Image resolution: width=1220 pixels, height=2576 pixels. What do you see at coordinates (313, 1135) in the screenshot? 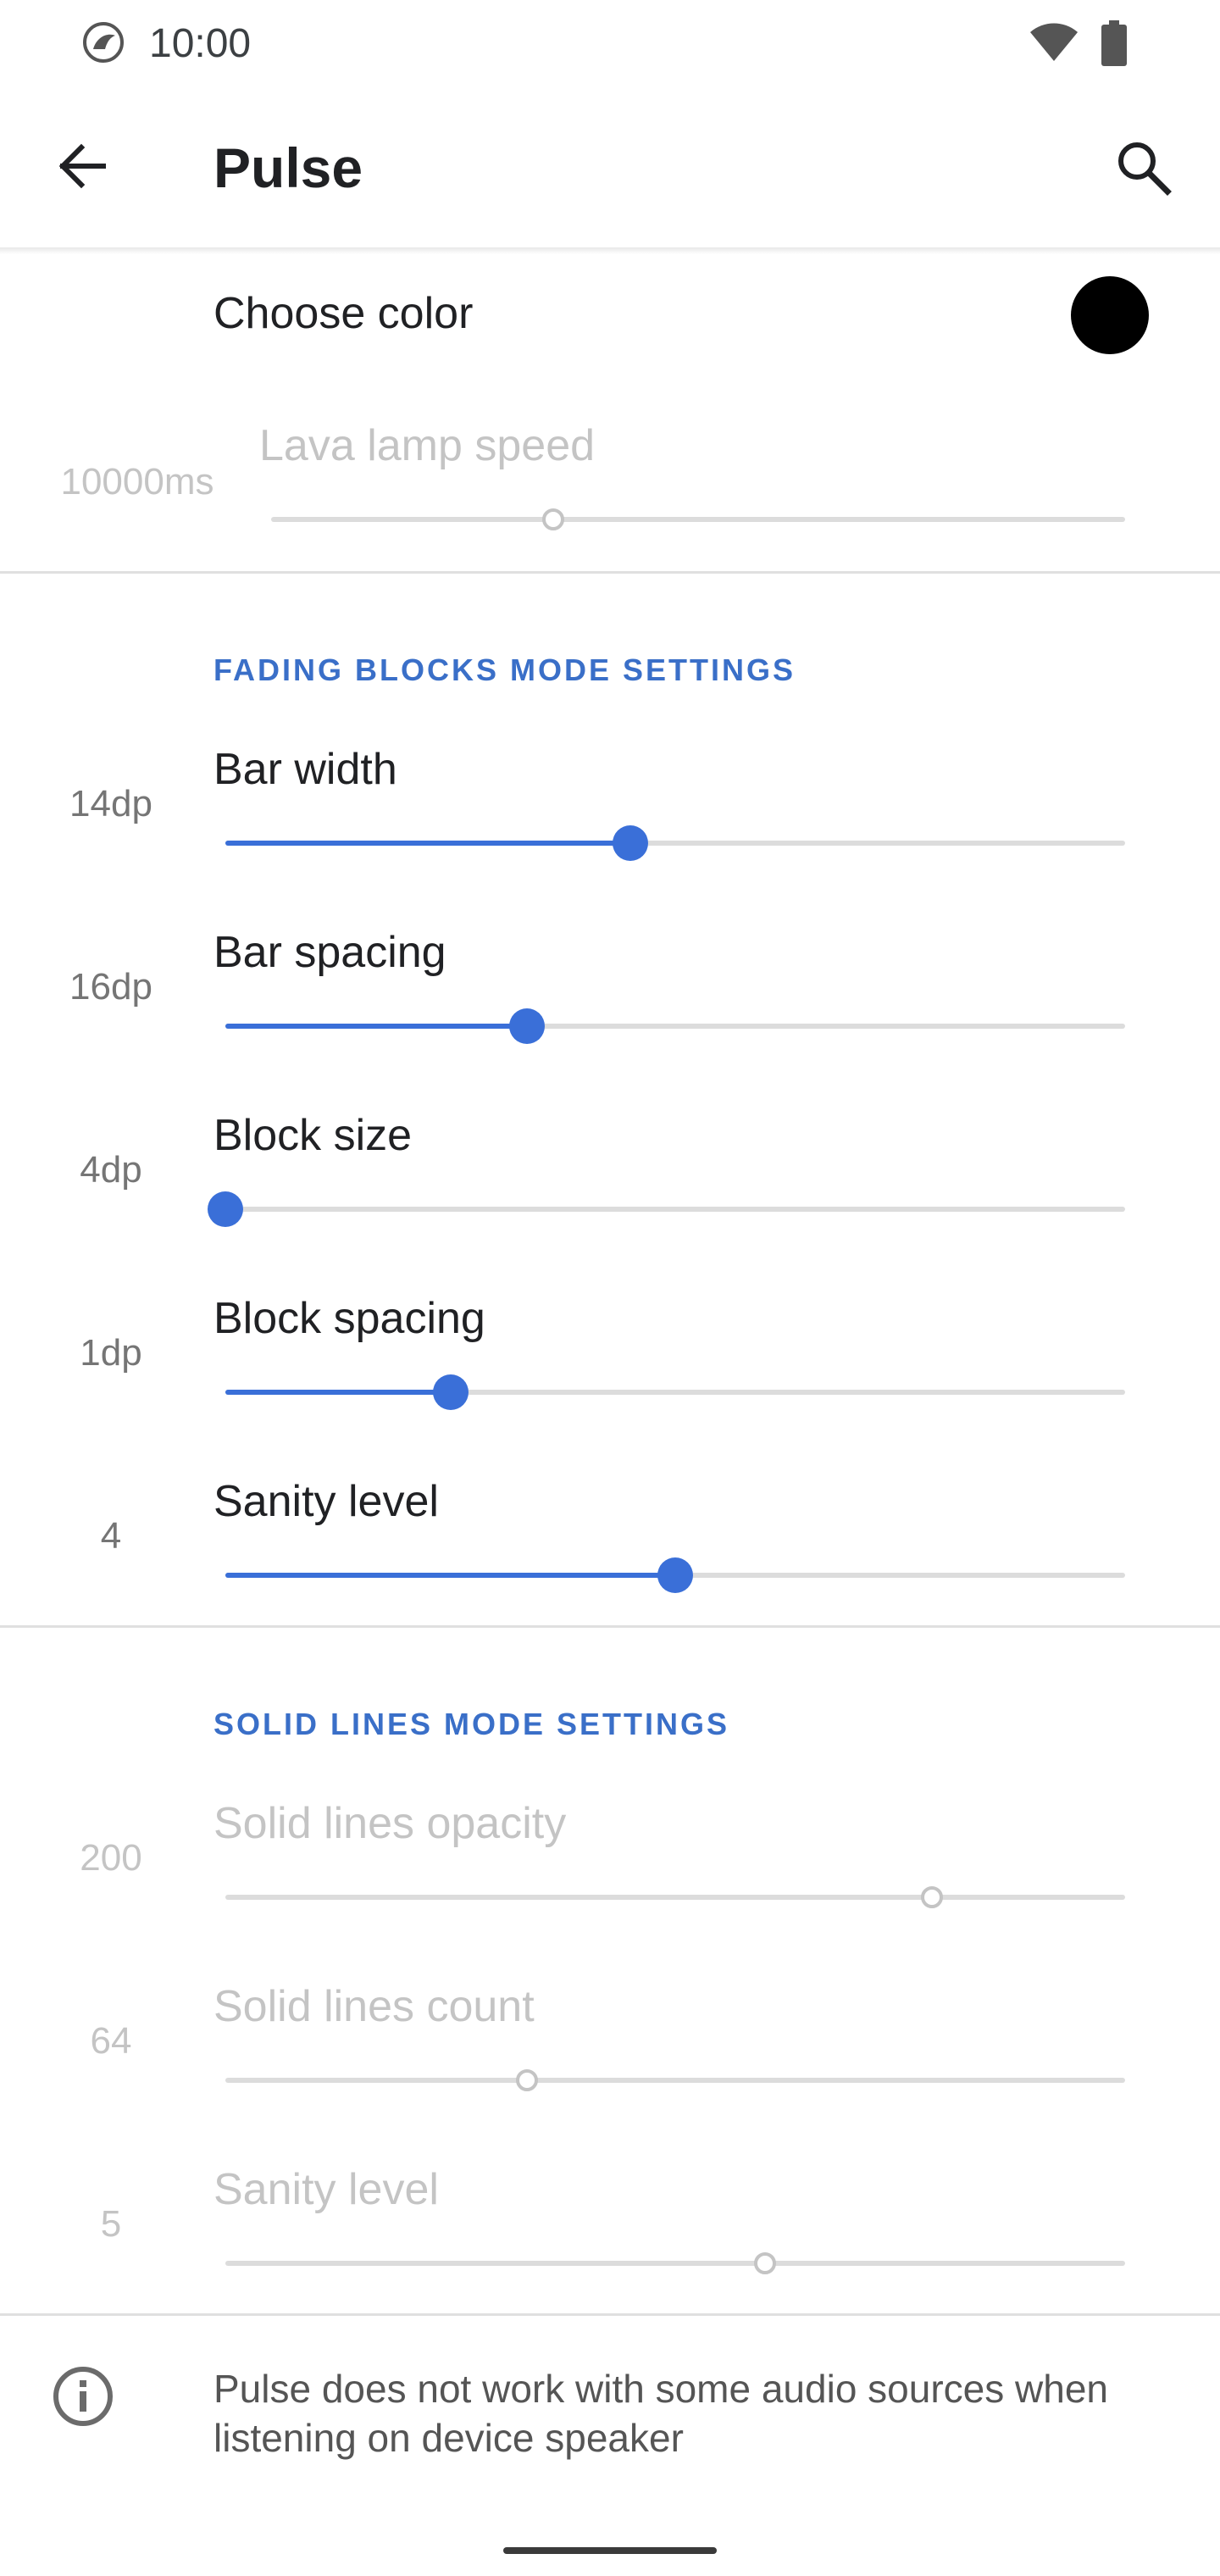
I see `block-size-label: Block size` at bounding box center [313, 1135].